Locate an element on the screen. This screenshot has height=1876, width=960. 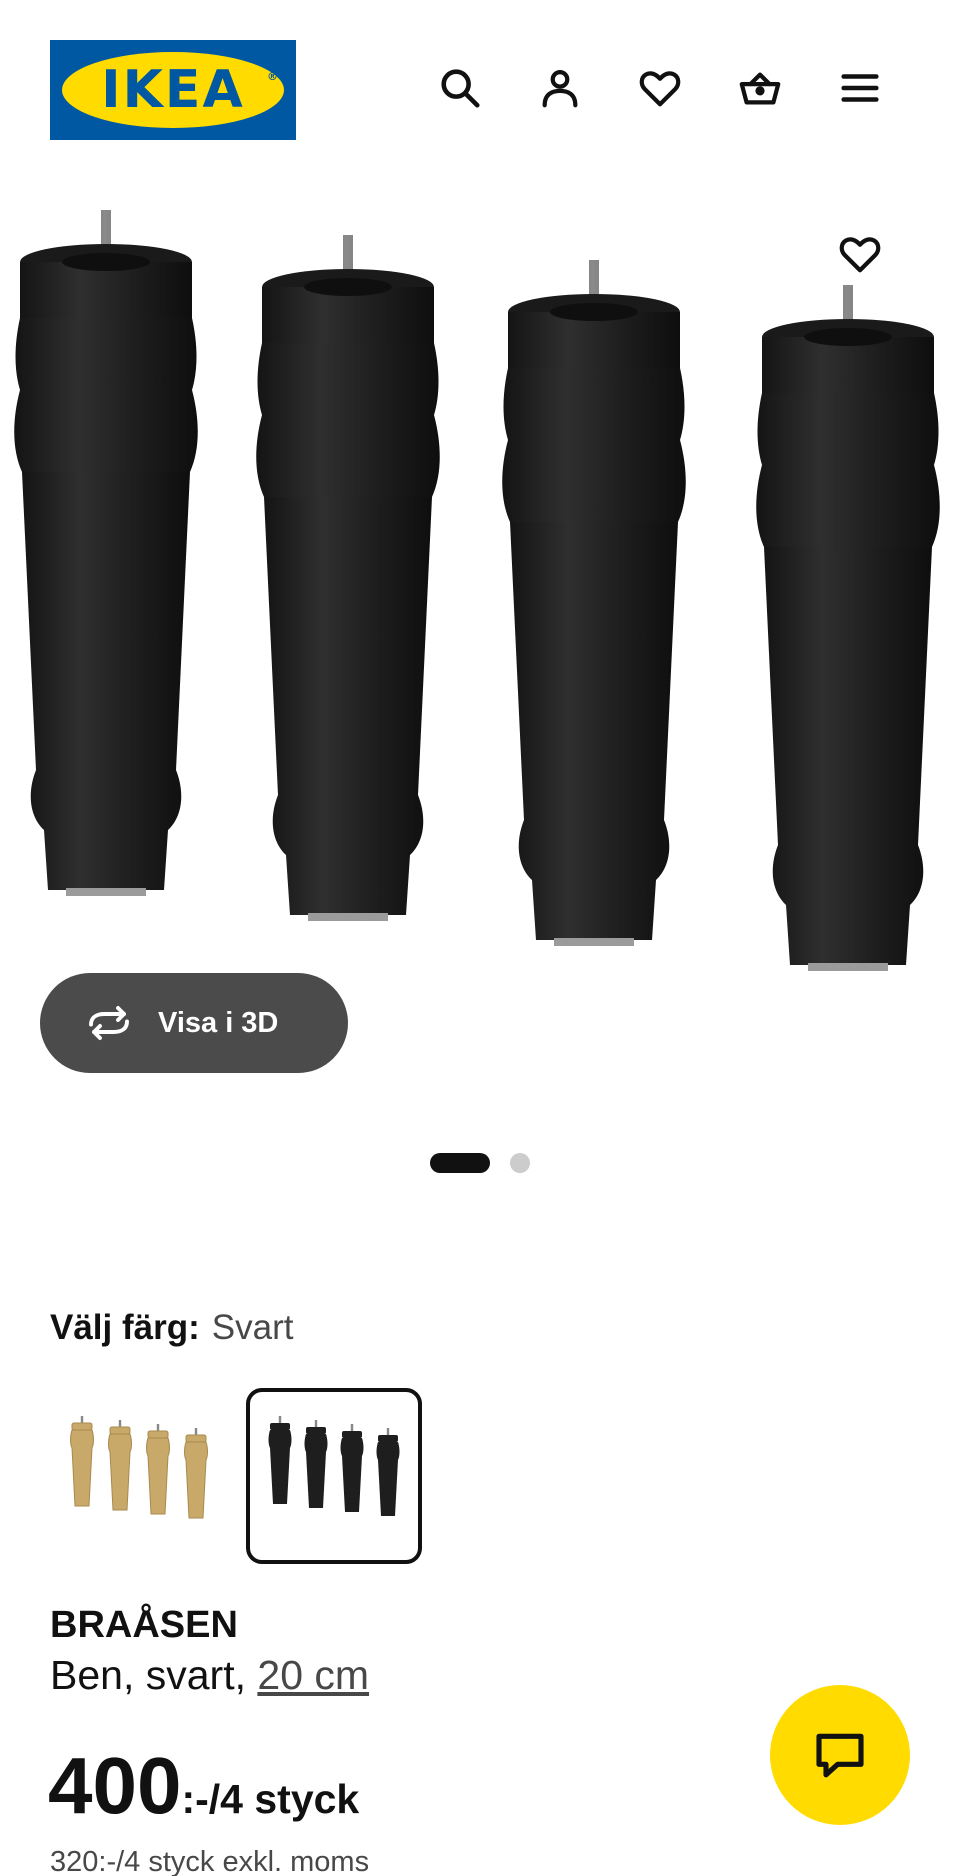
ikea-logo: IKEA ® is located at coordinates (173, 90).